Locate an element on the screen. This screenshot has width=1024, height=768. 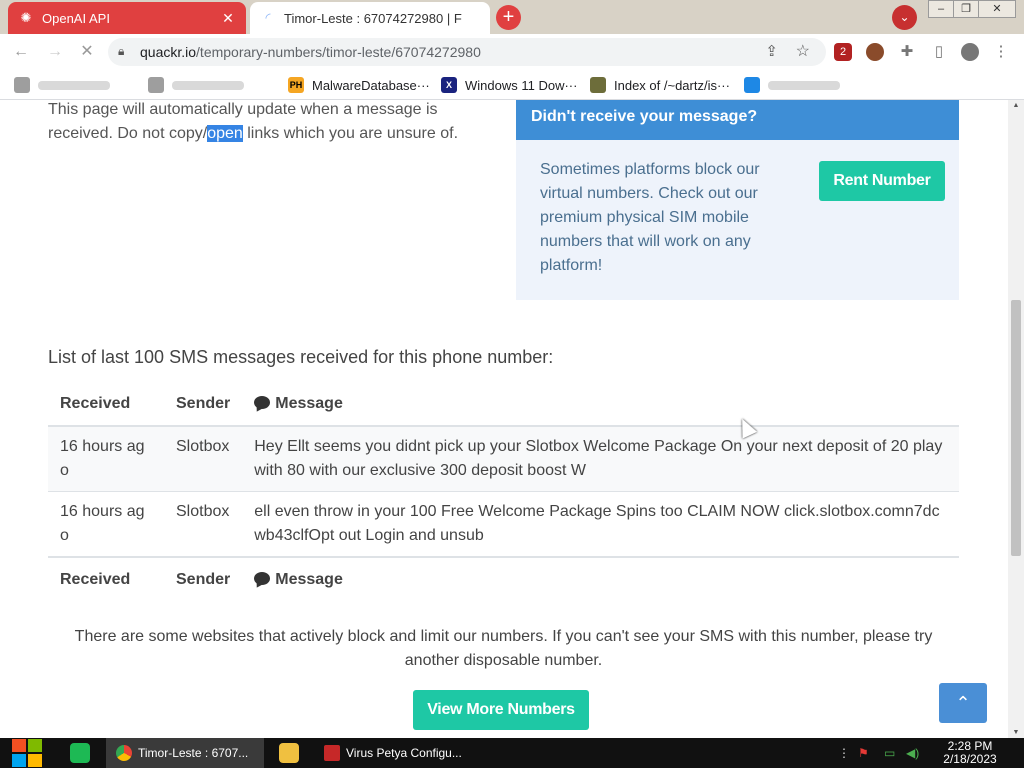
bookmark-item: X Windows 11 Dow··· is located at coordinates (509, 85).